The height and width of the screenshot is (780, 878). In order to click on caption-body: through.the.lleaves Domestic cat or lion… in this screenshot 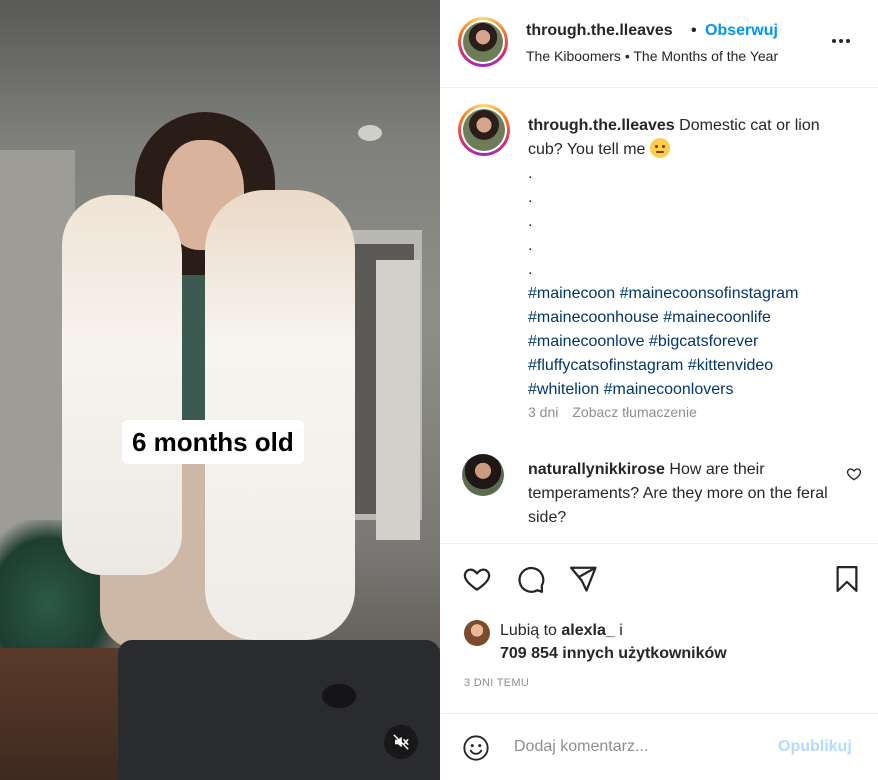, I will do `click(688, 258)`.